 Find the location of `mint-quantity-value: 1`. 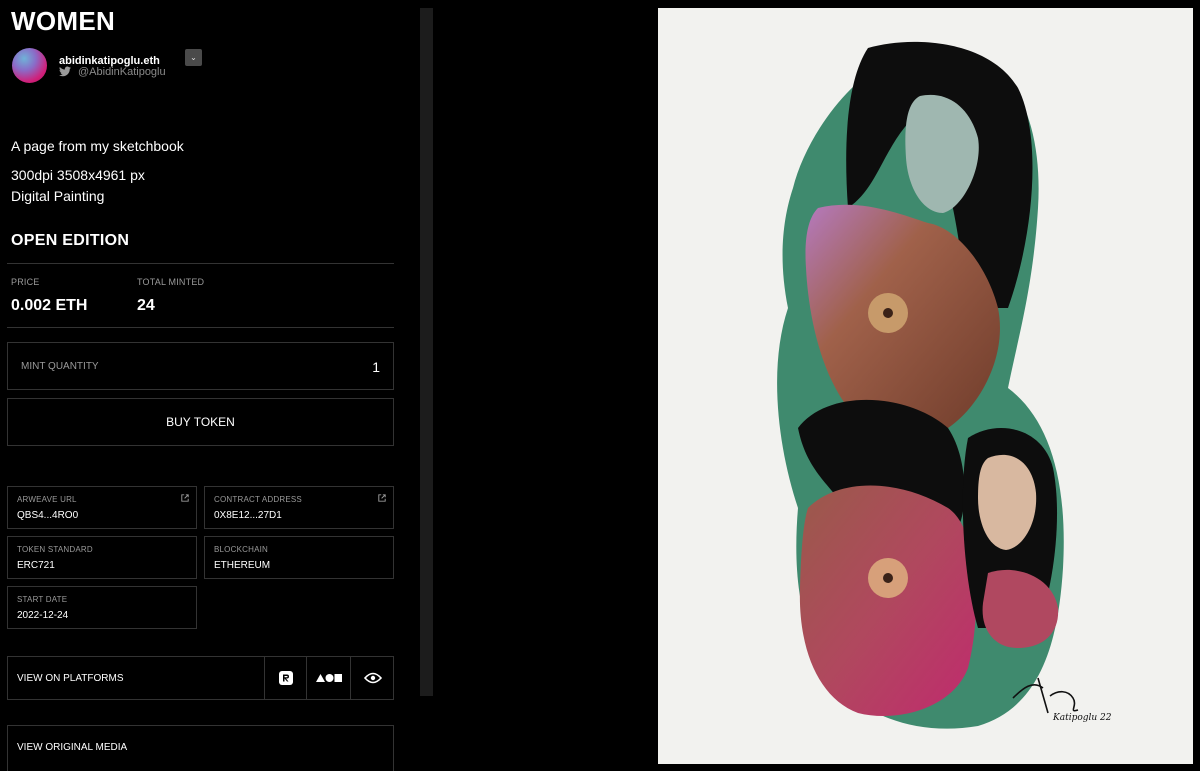

mint-quantity-value: 1 is located at coordinates (376, 367).